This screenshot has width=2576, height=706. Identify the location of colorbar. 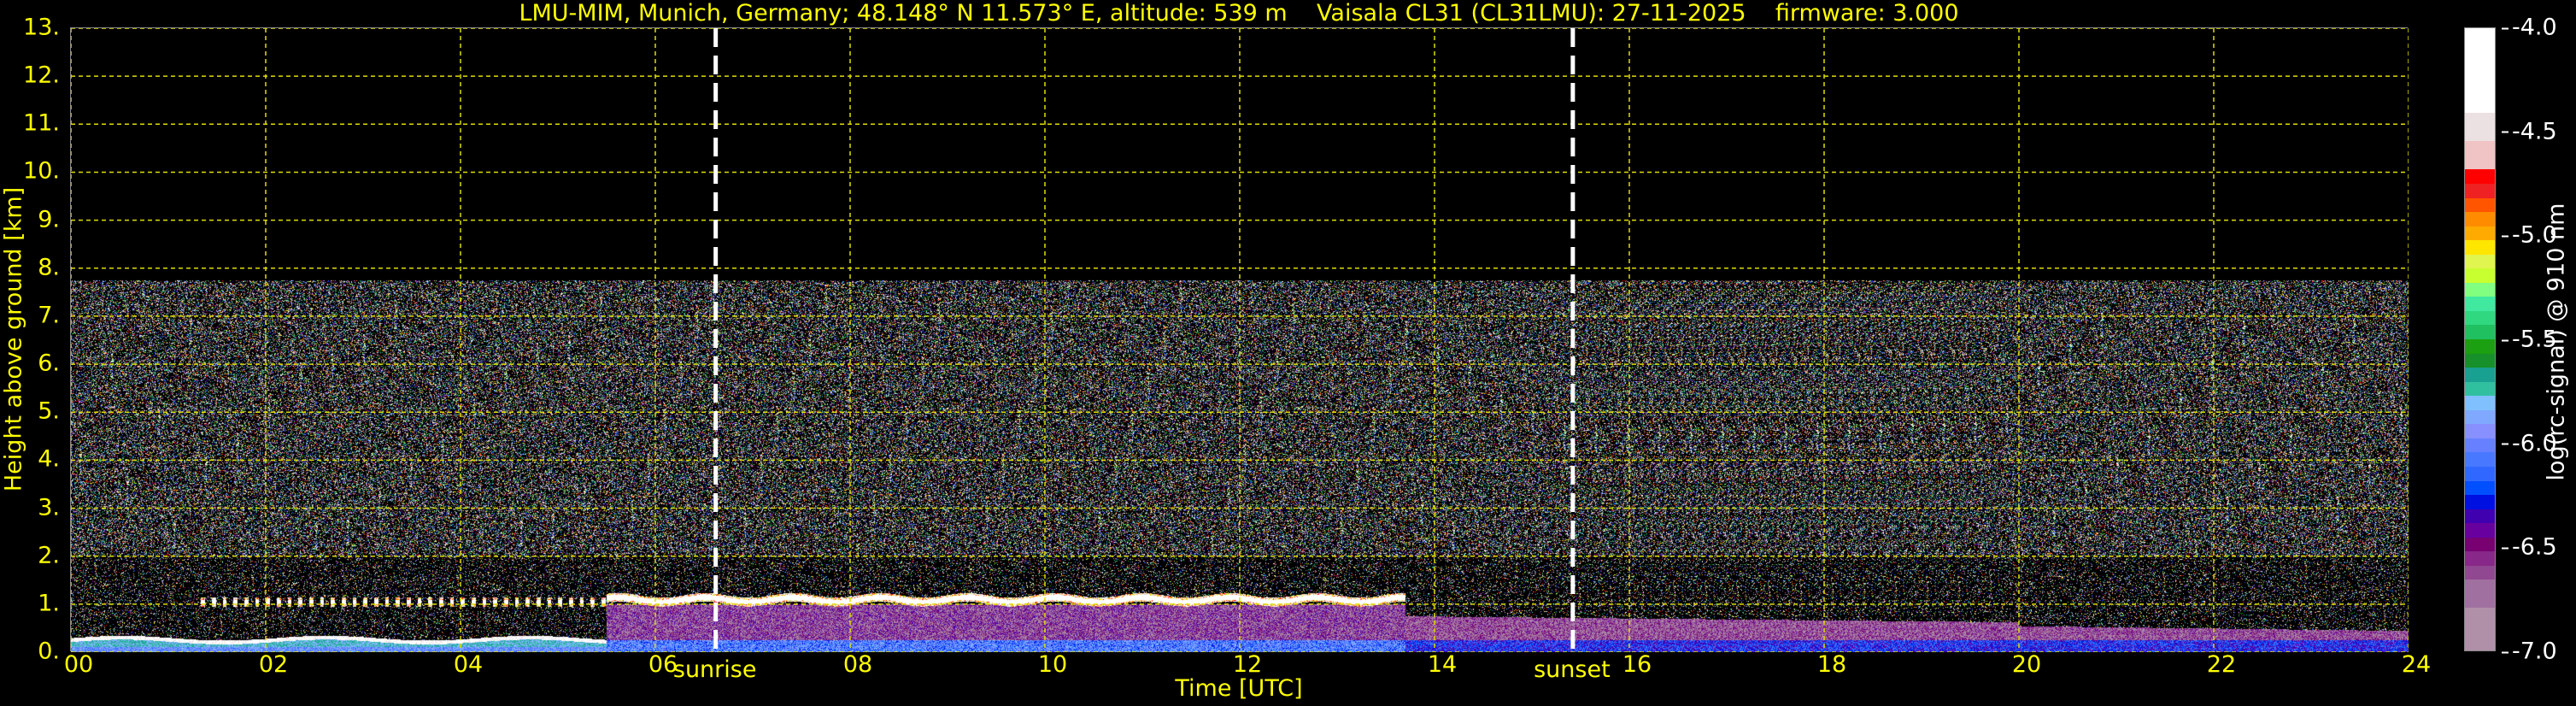
(2480, 339).